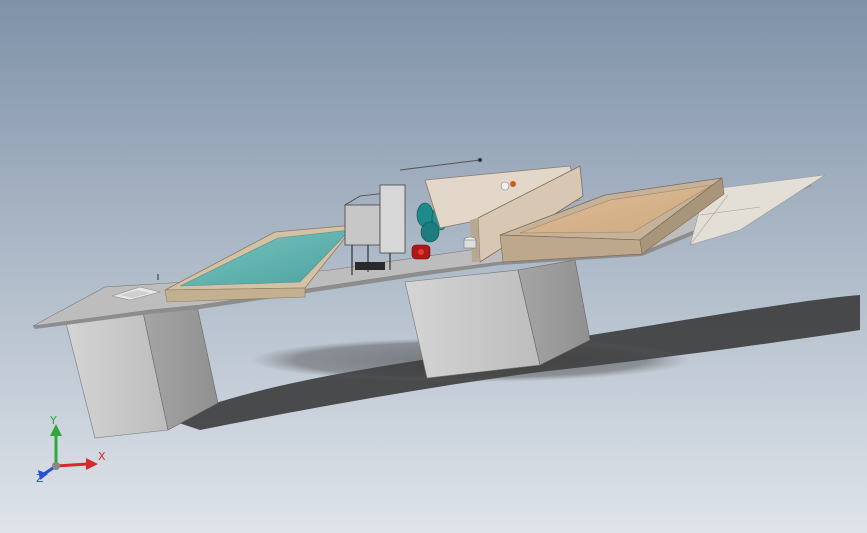 Image resolution: width=867 pixels, height=533 pixels. What do you see at coordinates (470, 242) in the screenshot?
I see `small-container` at bounding box center [470, 242].